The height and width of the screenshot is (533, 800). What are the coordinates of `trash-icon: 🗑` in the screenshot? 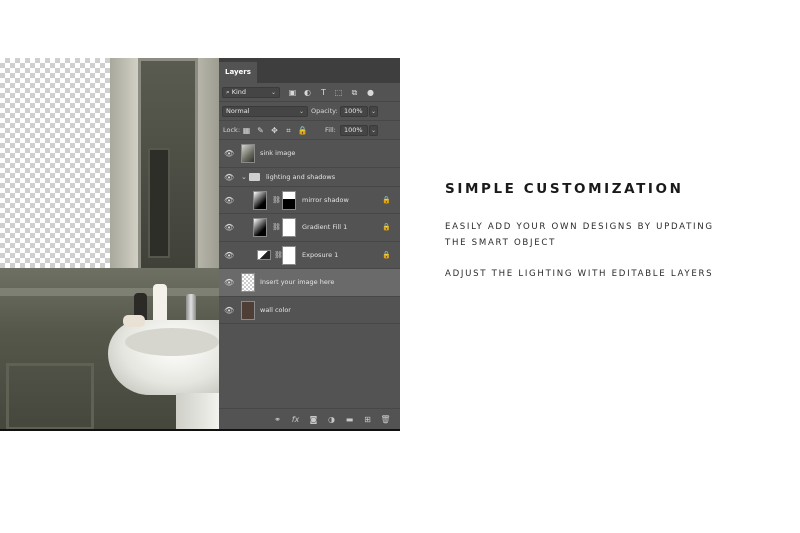 It's located at (385, 419).